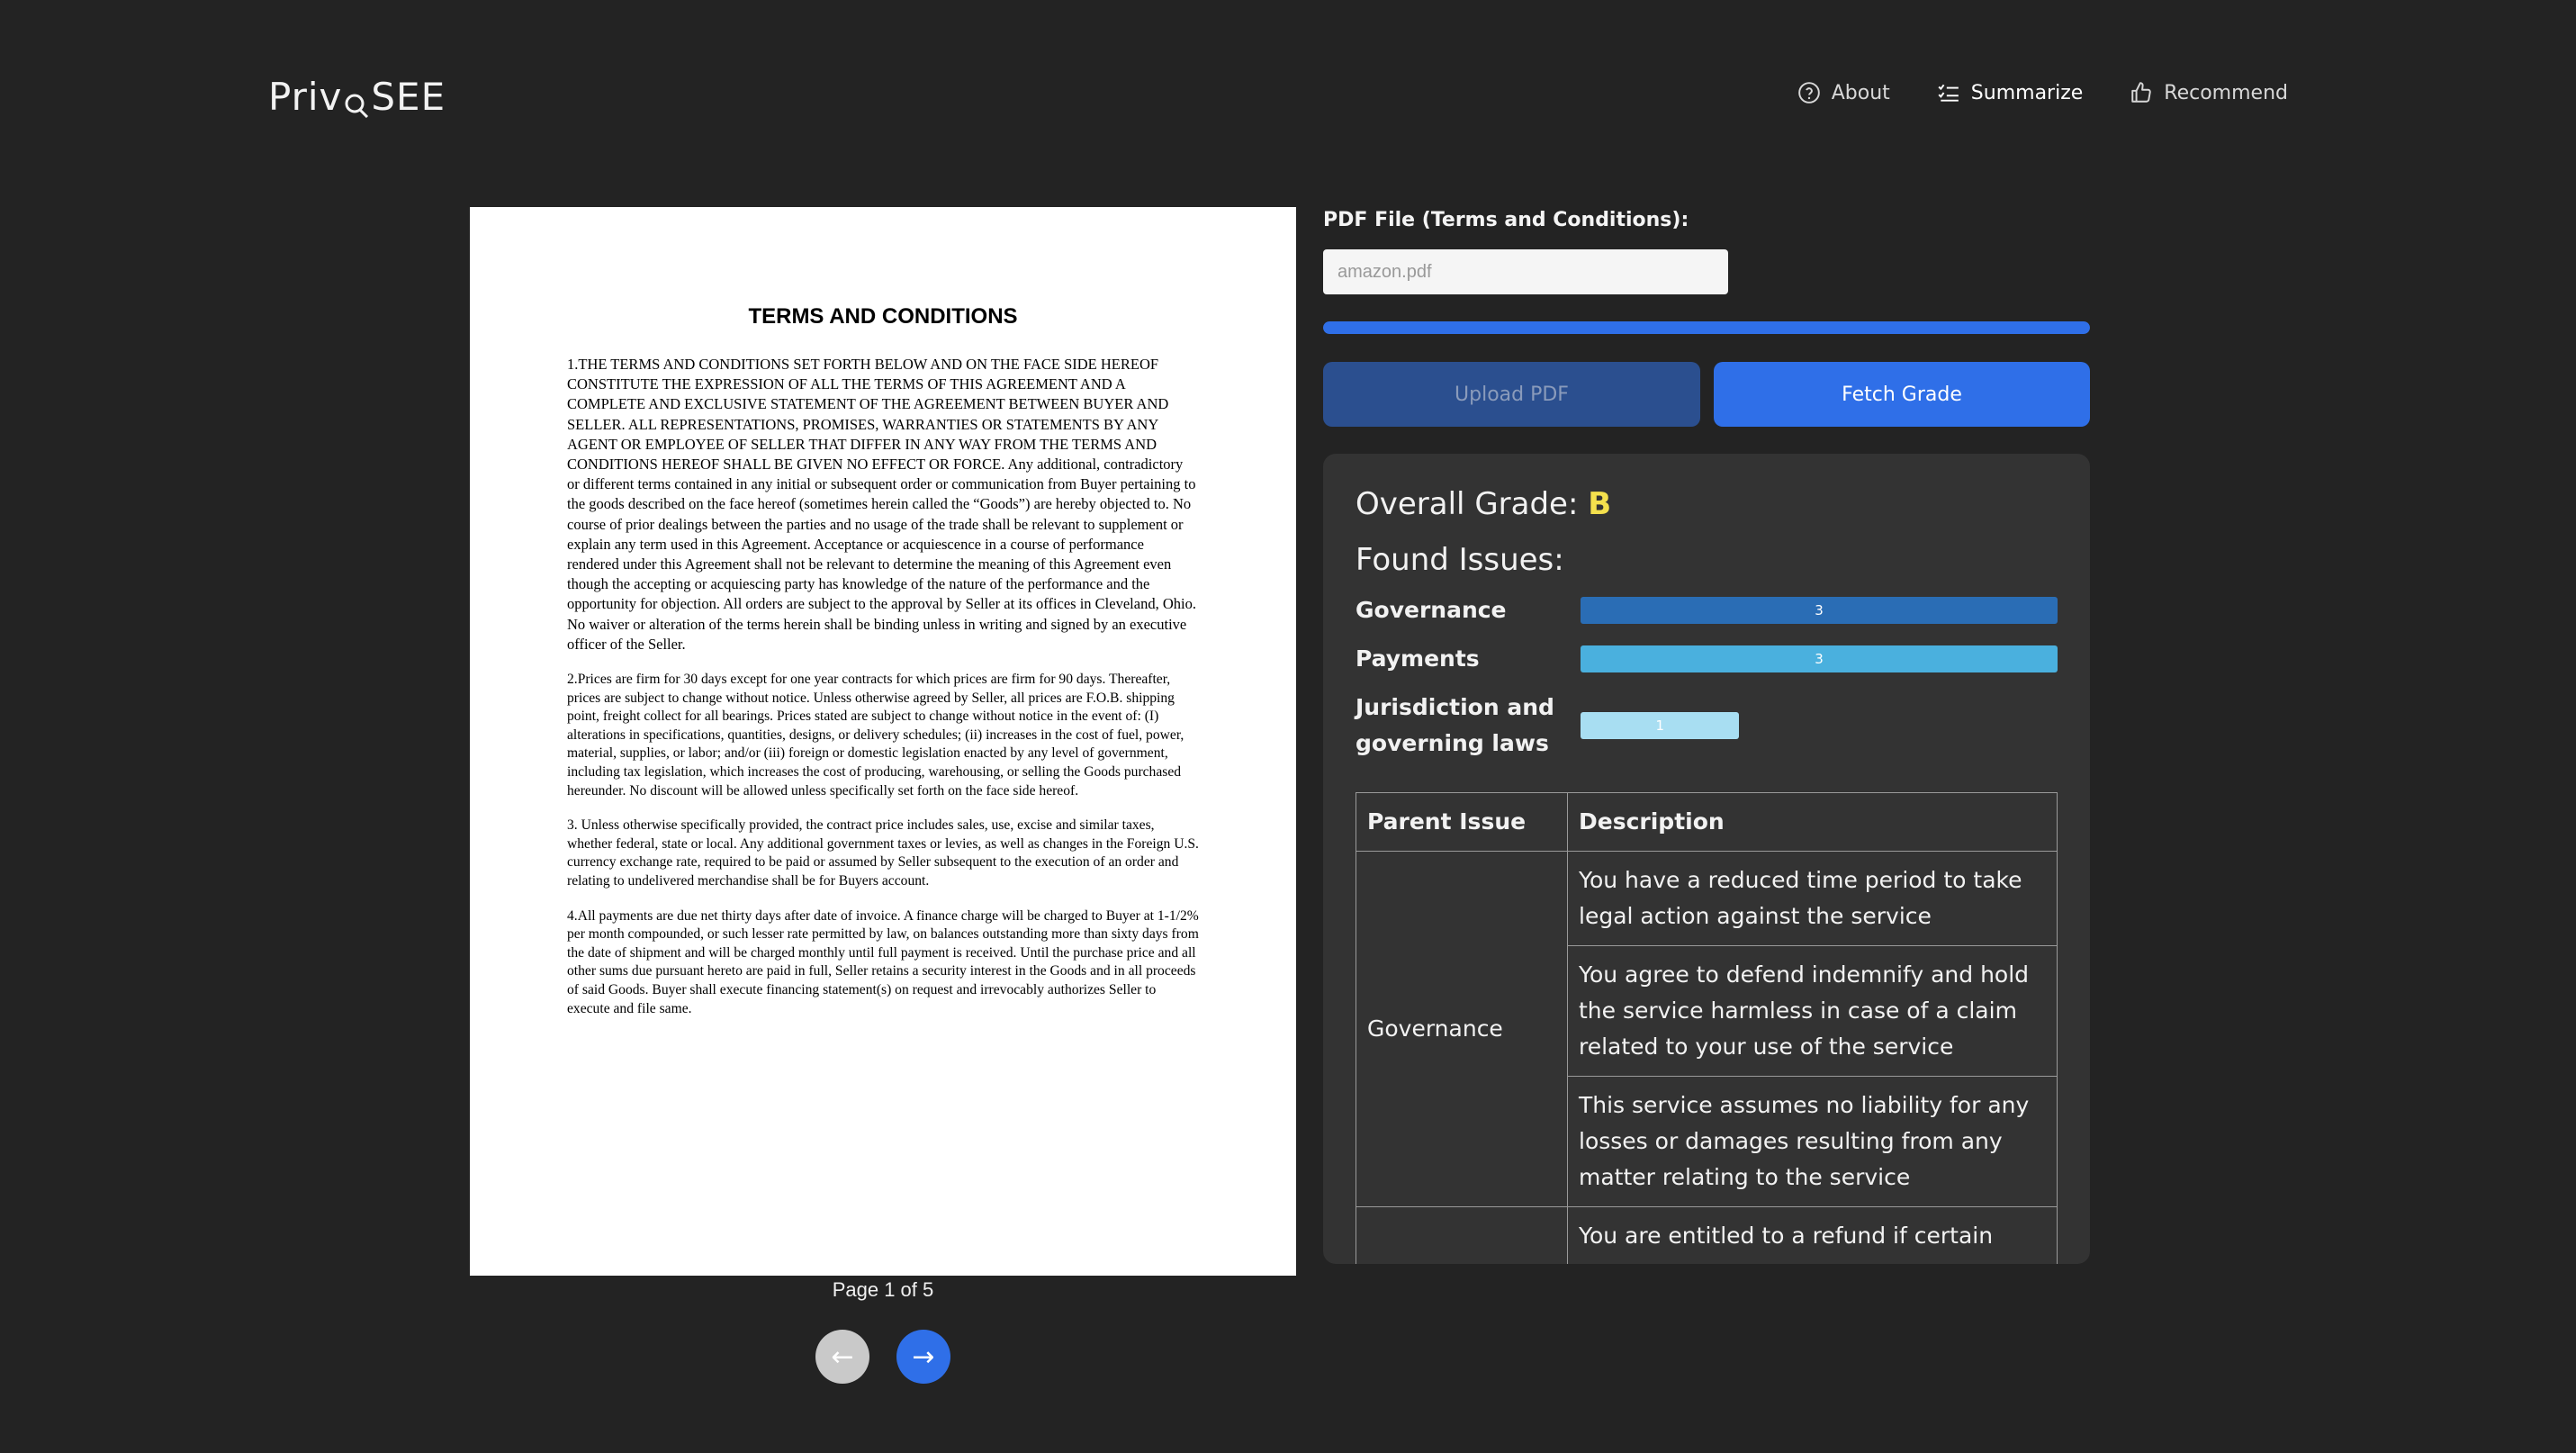 The image size is (2576, 1453). What do you see at coordinates (356, 101) in the screenshot?
I see `magnifier-q-icon` at bounding box center [356, 101].